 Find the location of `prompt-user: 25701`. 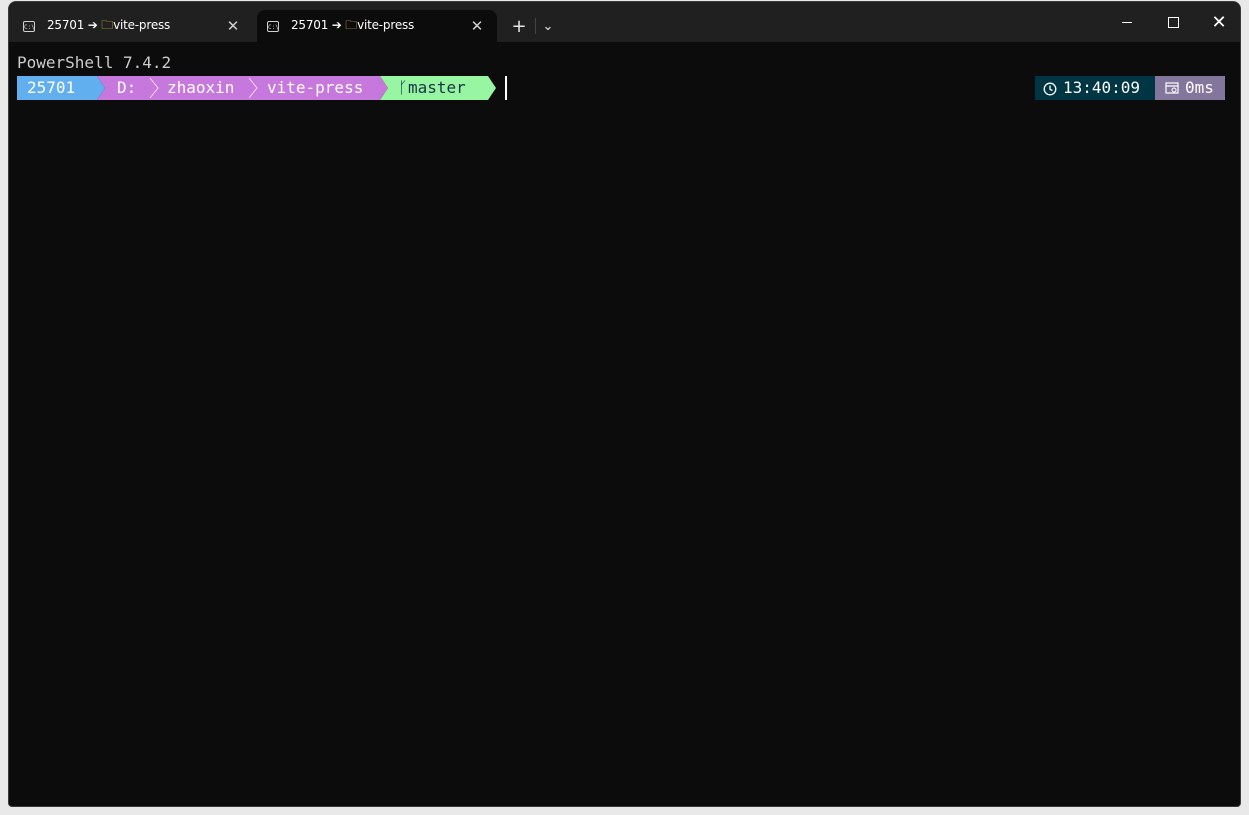

prompt-user: 25701 is located at coordinates (51, 87).